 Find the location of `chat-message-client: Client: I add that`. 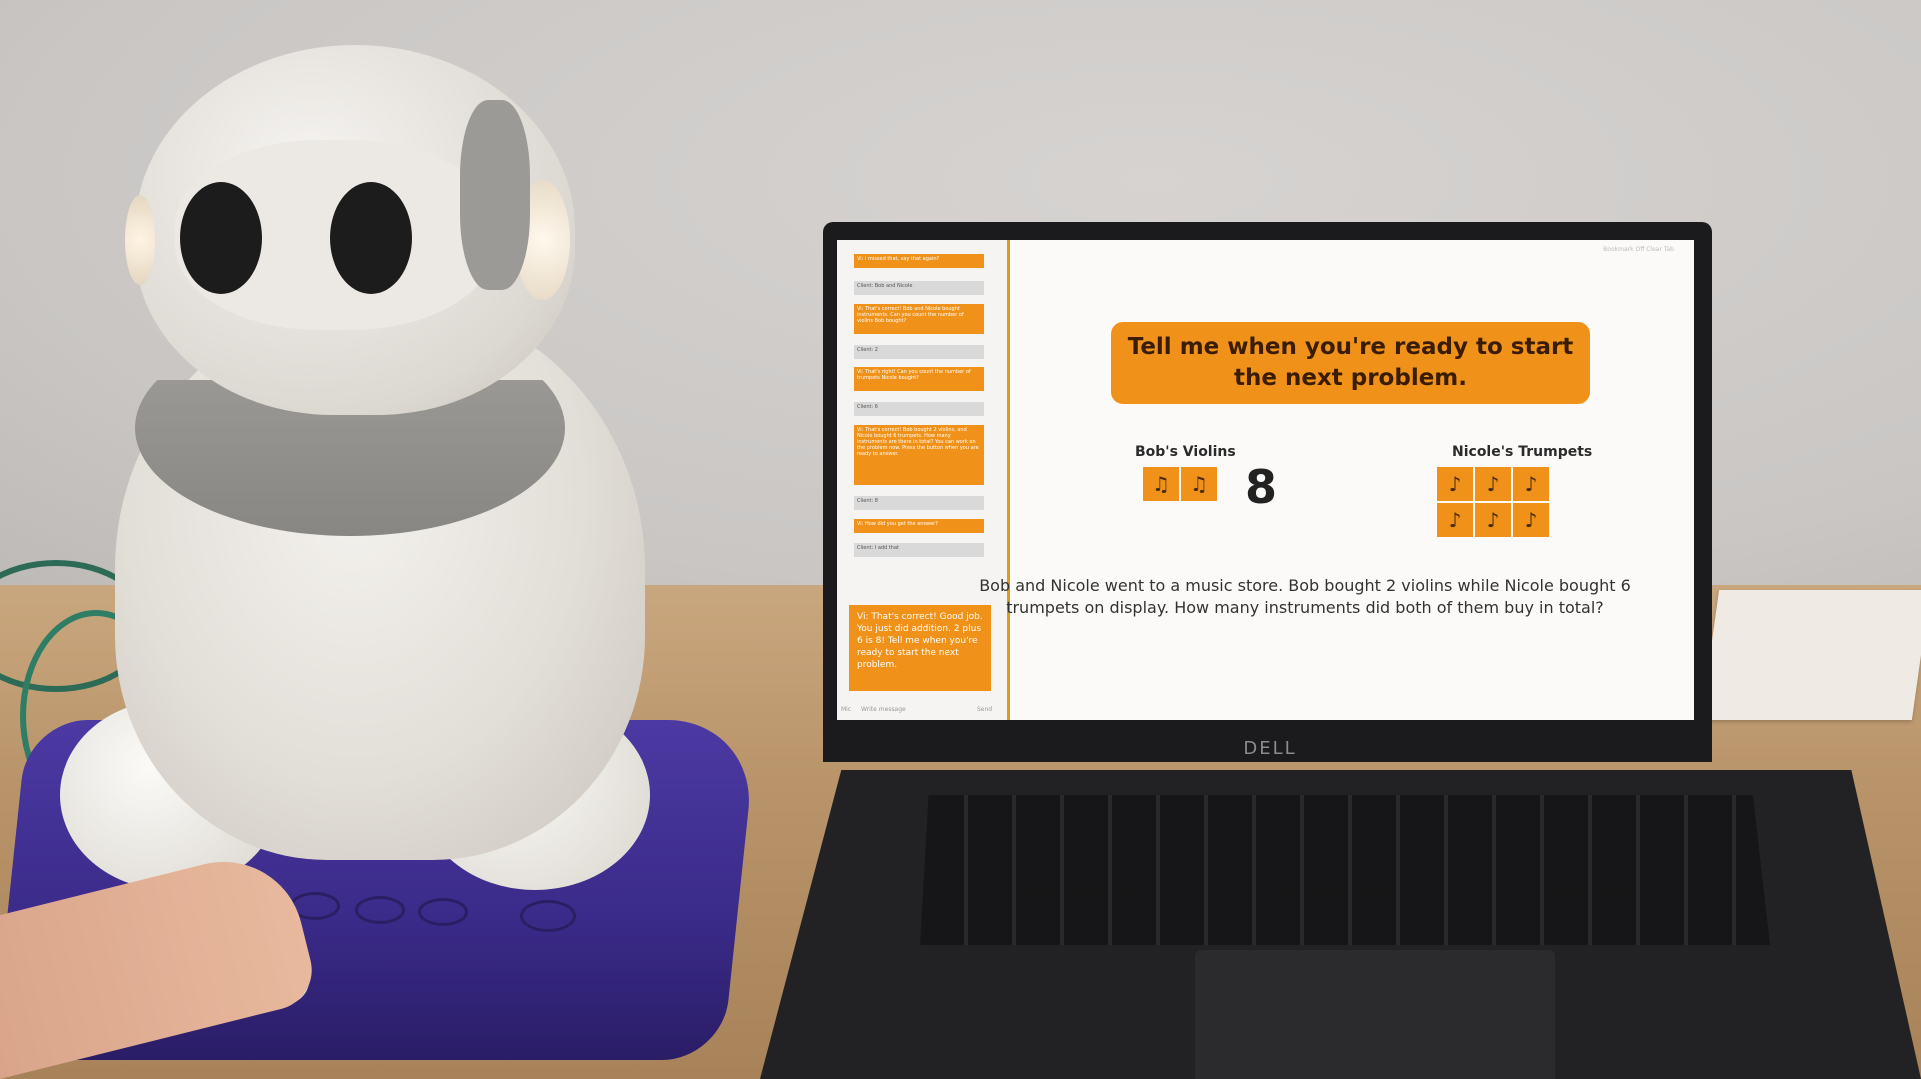

chat-message-client: Client: I add that is located at coordinates (919, 550).